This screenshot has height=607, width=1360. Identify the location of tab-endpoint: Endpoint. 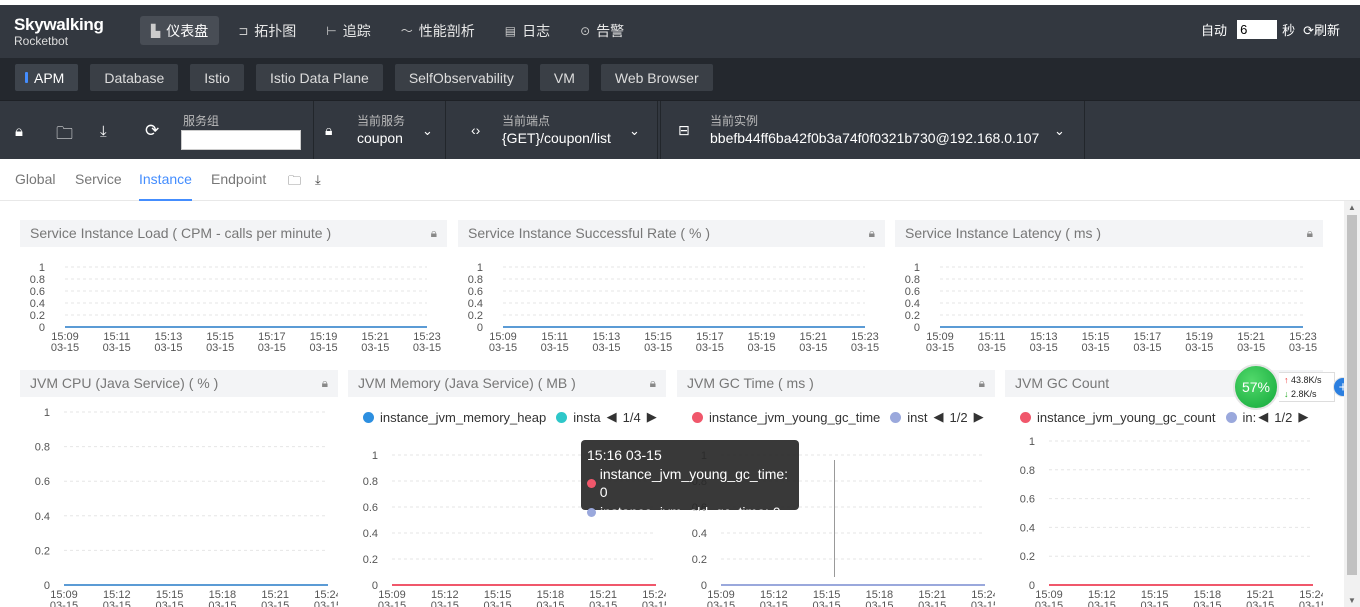
(238, 179).